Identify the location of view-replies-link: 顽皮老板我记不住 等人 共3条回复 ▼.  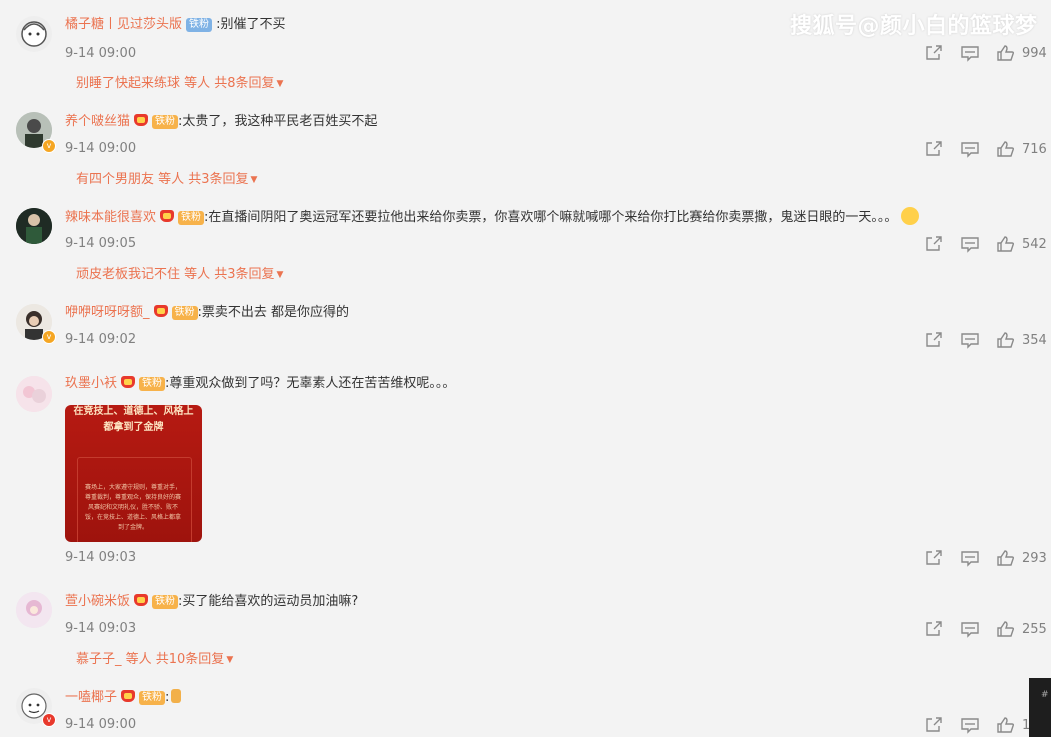
(179, 275).